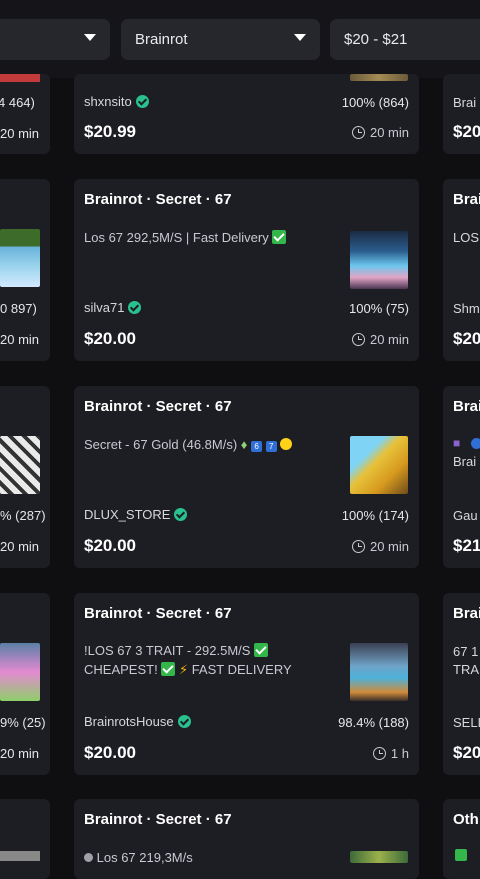  Describe the element at coordinates (161, 39) in the screenshot. I see `category-dropdown-value: Brainrot` at that location.